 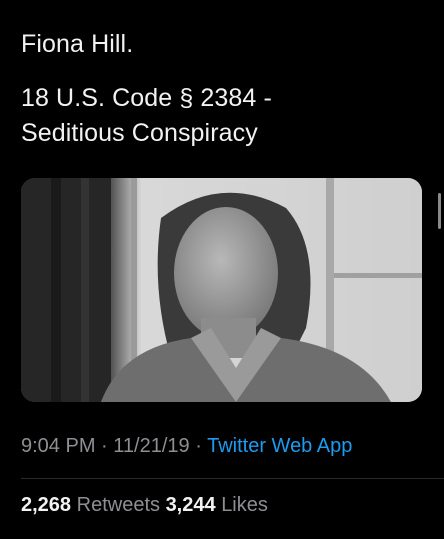 What do you see at coordinates (118, 505) in the screenshot?
I see `retweets-label: Retweets` at bounding box center [118, 505].